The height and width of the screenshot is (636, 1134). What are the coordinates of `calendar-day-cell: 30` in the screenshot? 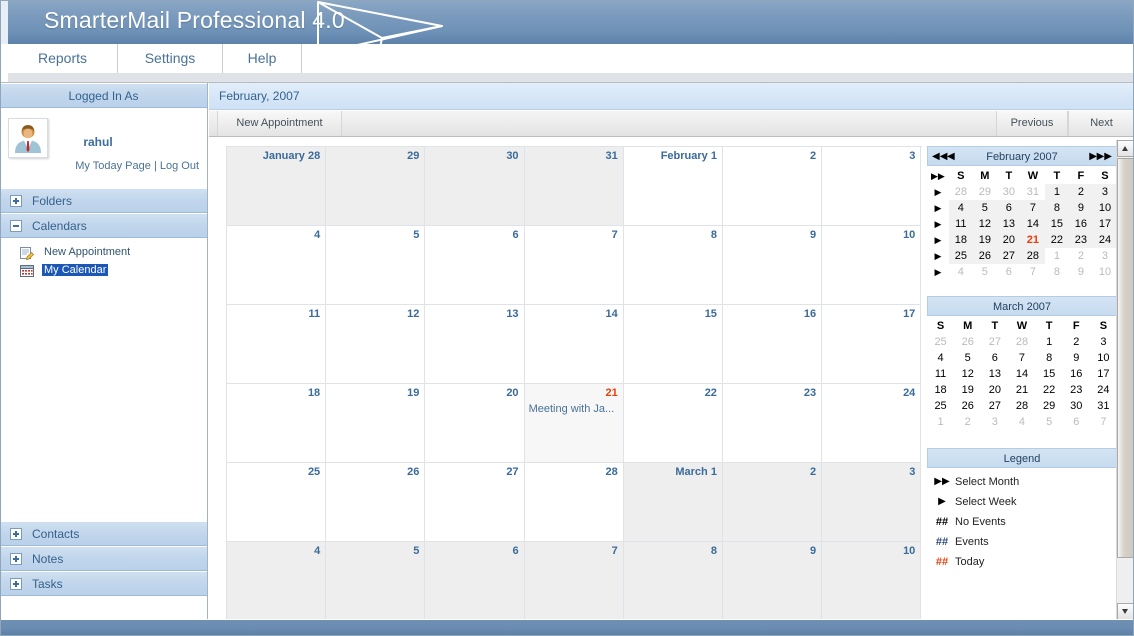 It's located at (475, 186).